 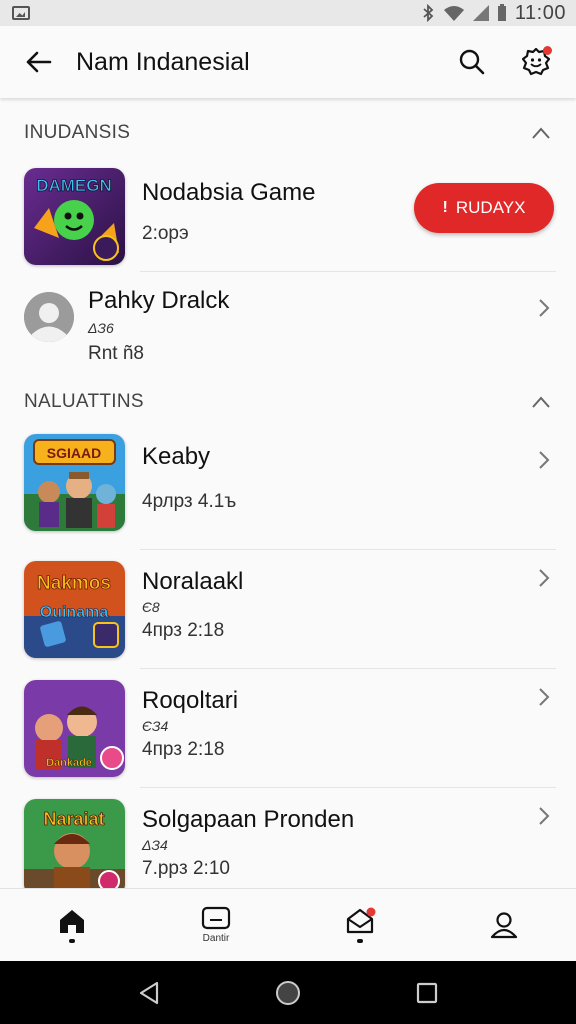 What do you see at coordinates (288, 838) in the screenshot?
I see `list-item: Naraiat Solgapaan Pronden ΔЗ4 7.рpз 2:10` at bounding box center [288, 838].